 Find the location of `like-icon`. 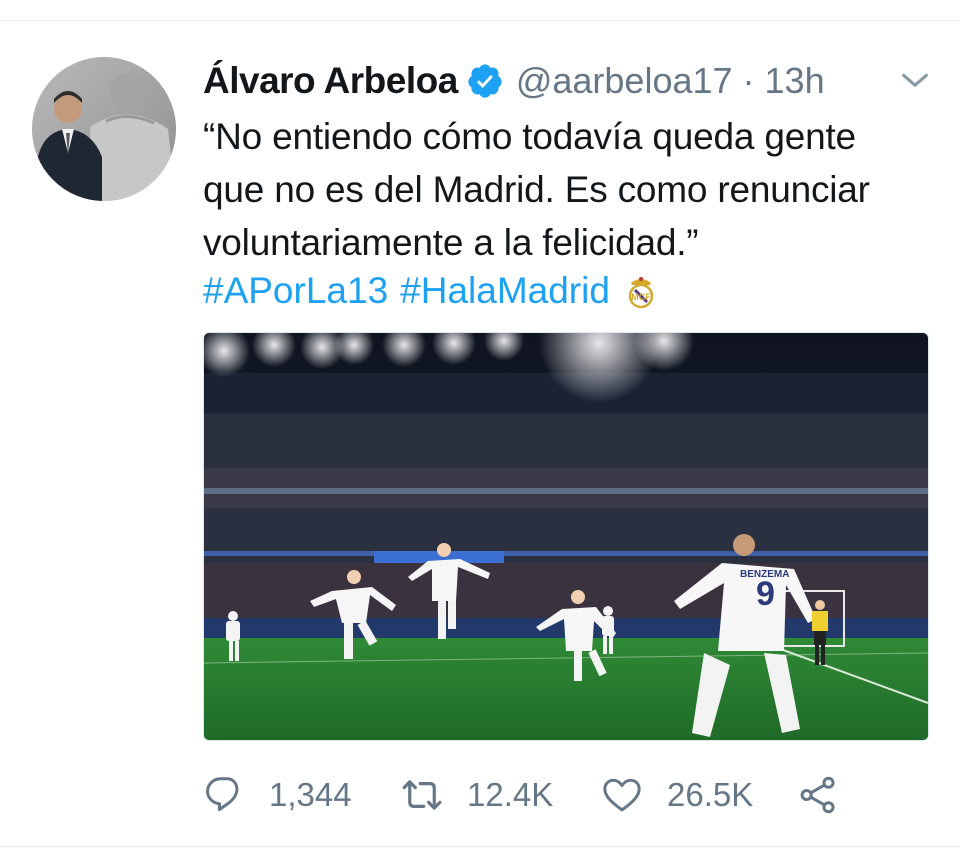

like-icon is located at coordinates (622, 795).